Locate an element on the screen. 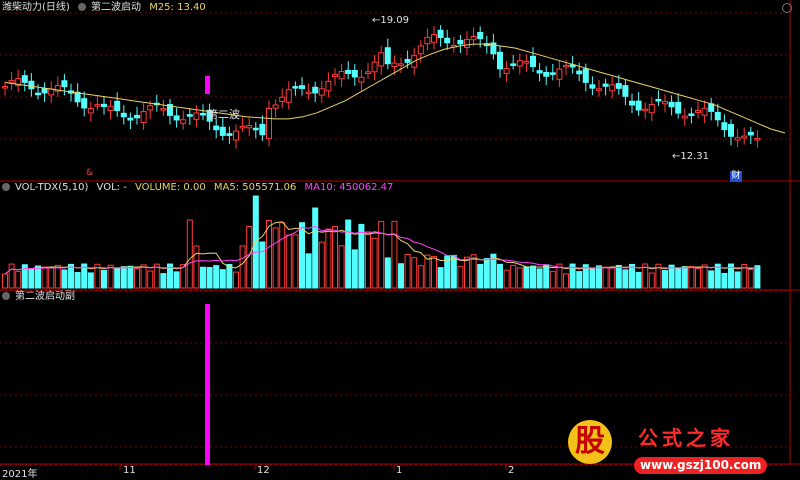  x-axis-label: 2 is located at coordinates (511, 470).